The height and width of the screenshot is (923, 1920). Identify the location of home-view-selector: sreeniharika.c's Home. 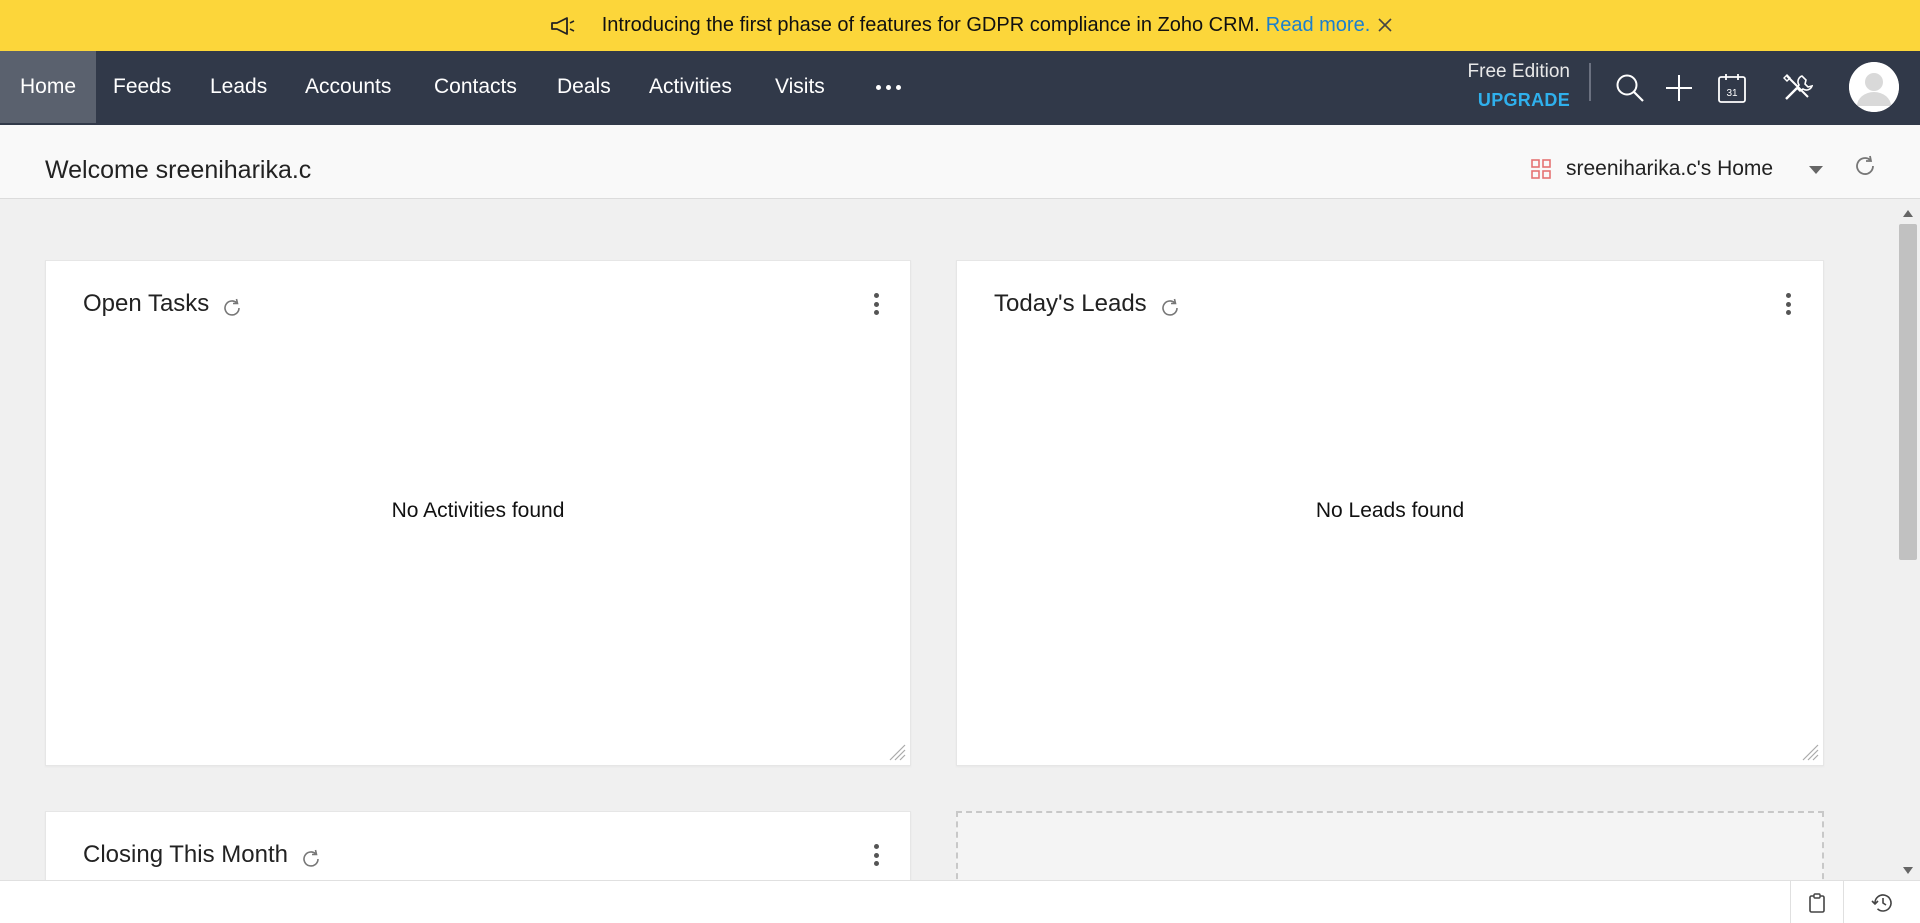
(1651, 169).